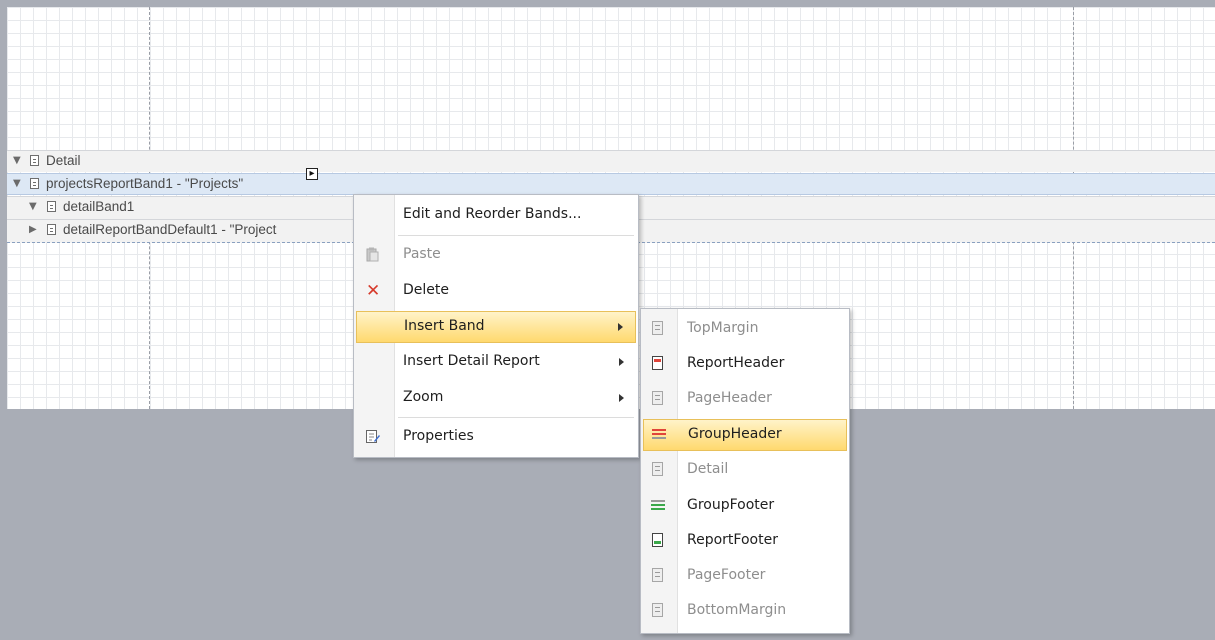  Describe the element at coordinates (63, 160) in the screenshot. I see `band-label: Detail` at that location.